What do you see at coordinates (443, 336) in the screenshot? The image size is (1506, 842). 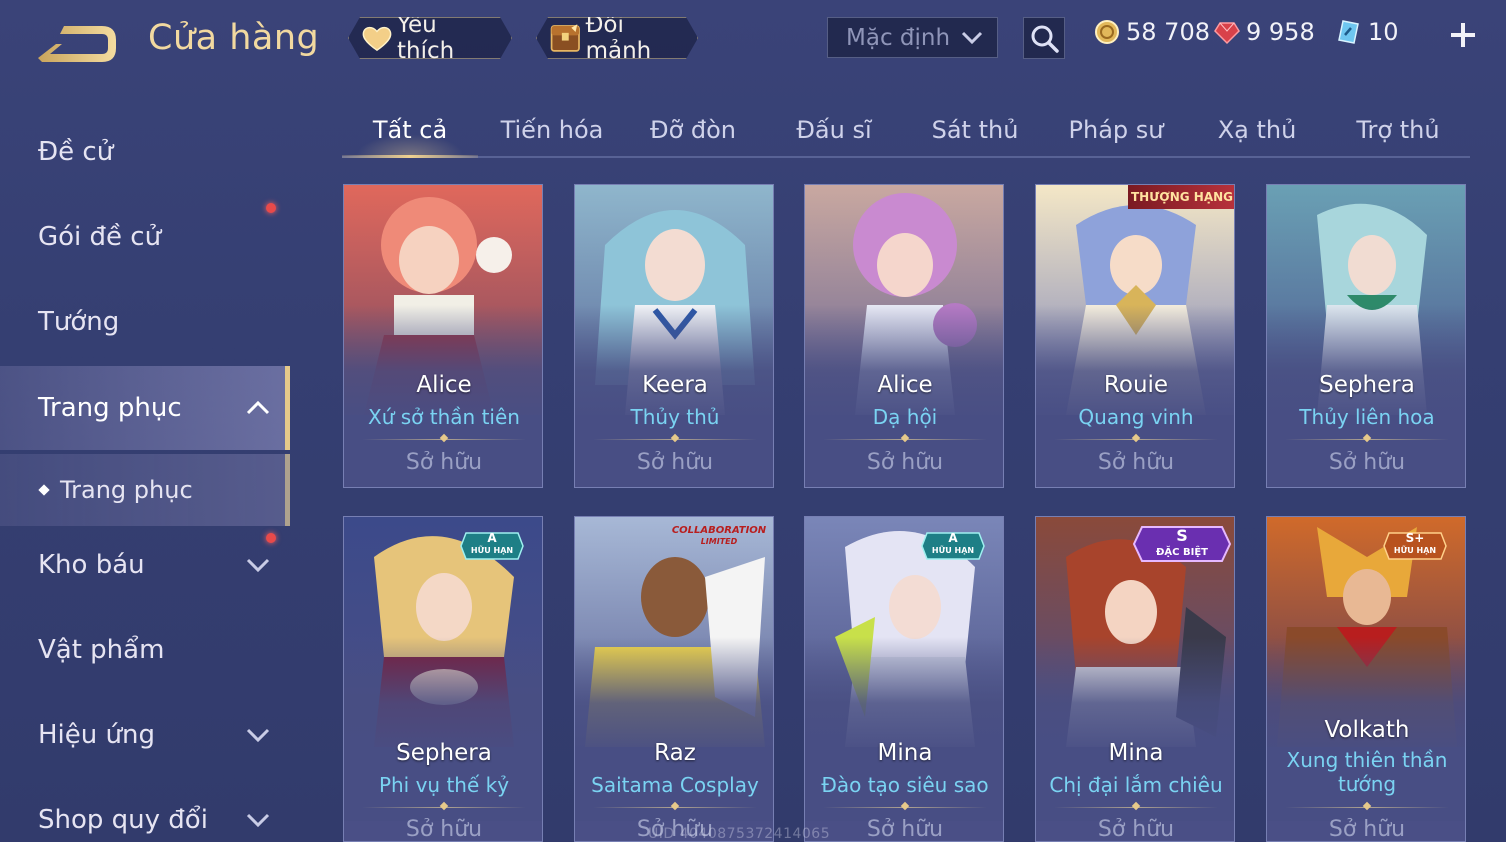 I see `skin-card: Alice Xứ sở thần tiên Sở hữu` at bounding box center [443, 336].